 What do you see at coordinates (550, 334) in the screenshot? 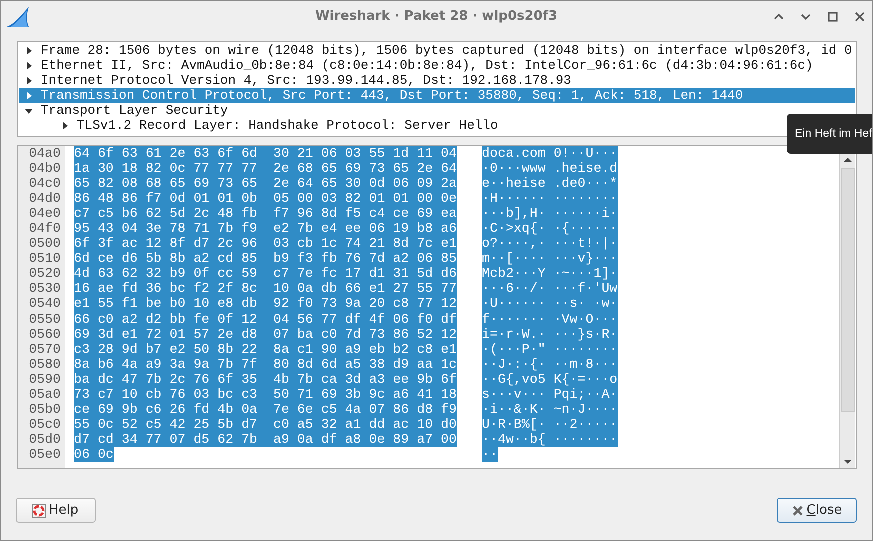
I see `ascii-text: i=·r·W.· ···}s·R·` at bounding box center [550, 334].